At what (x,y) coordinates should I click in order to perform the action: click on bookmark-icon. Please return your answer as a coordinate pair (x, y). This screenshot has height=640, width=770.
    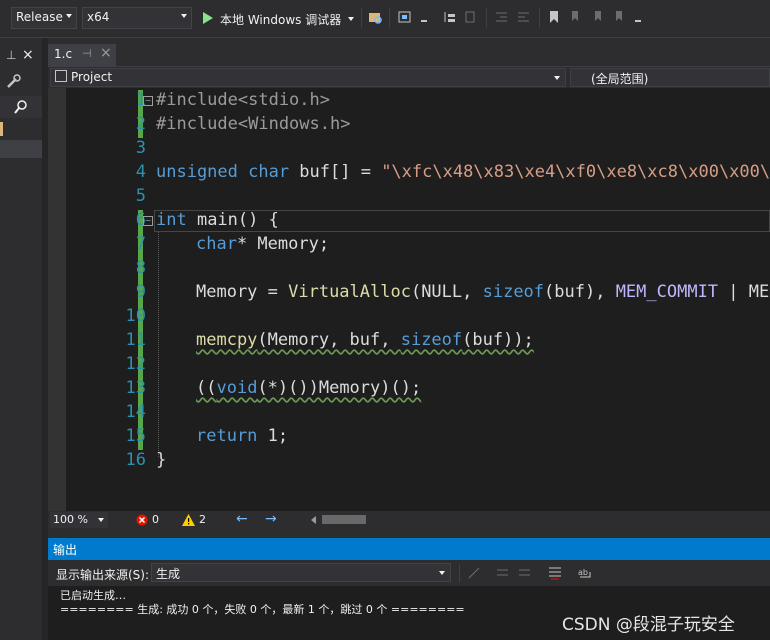
    Looking at the image, I should click on (554, 17).